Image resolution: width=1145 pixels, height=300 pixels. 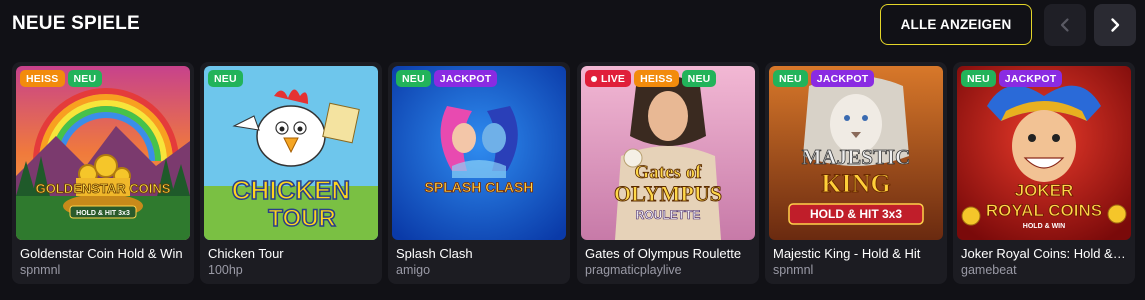 What do you see at coordinates (613, 78) in the screenshot?
I see `badge-live-label: LIVE` at bounding box center [613, 78].